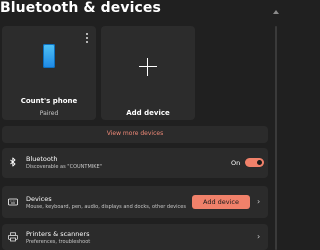 The height and width of the screenshot is (250, 320). Describe the element at coordinates (13, 237) in the screenshot. I see `printer-icon` at that location.